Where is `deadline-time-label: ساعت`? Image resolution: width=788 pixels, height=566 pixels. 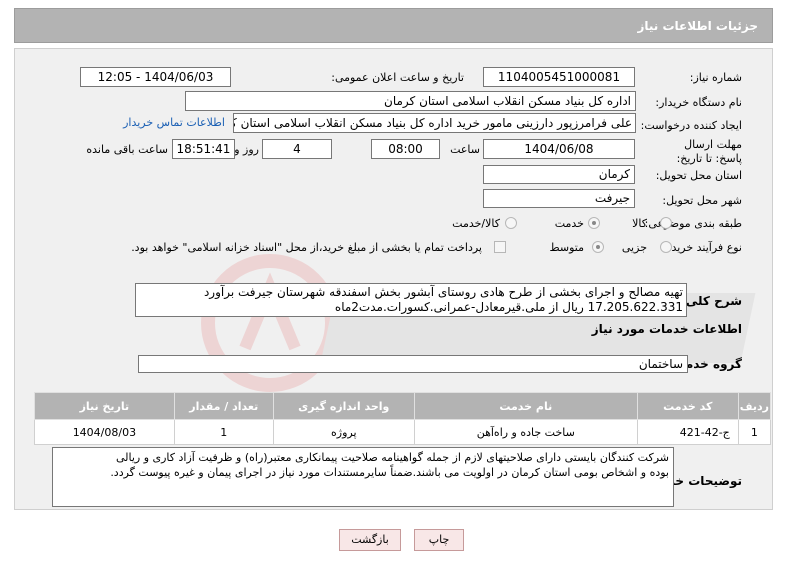
deadline-time-label: ساعت is located at coordinates (465, 149).